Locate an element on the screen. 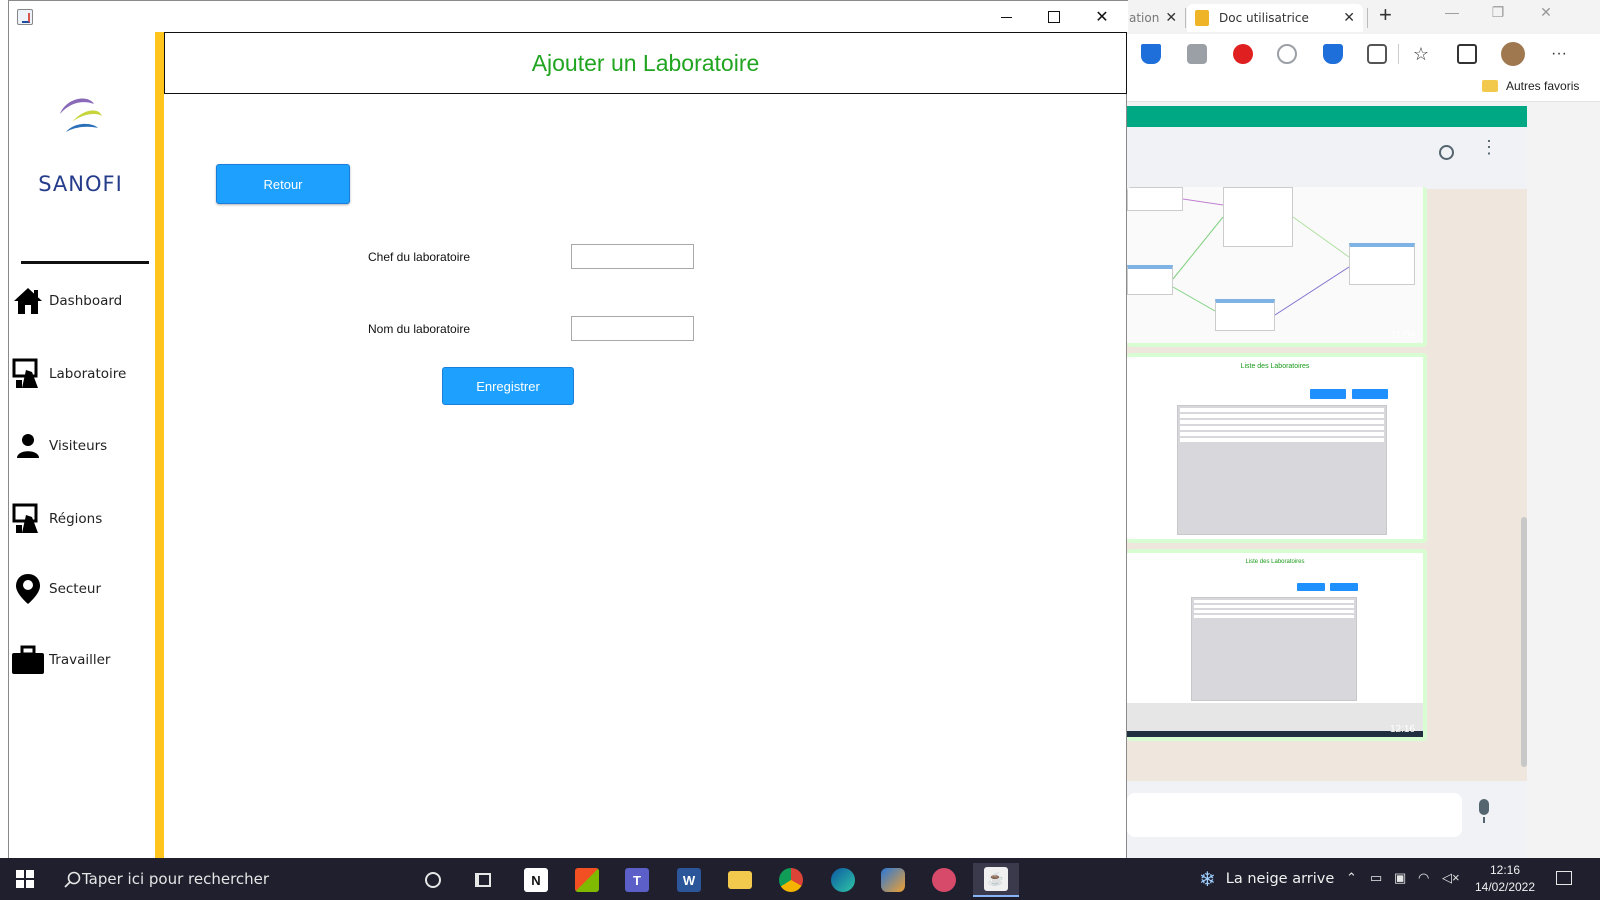 The height and width of the screenshot is (900, 1600). save-button: Enregistrer is located at coordinates (508, 386).